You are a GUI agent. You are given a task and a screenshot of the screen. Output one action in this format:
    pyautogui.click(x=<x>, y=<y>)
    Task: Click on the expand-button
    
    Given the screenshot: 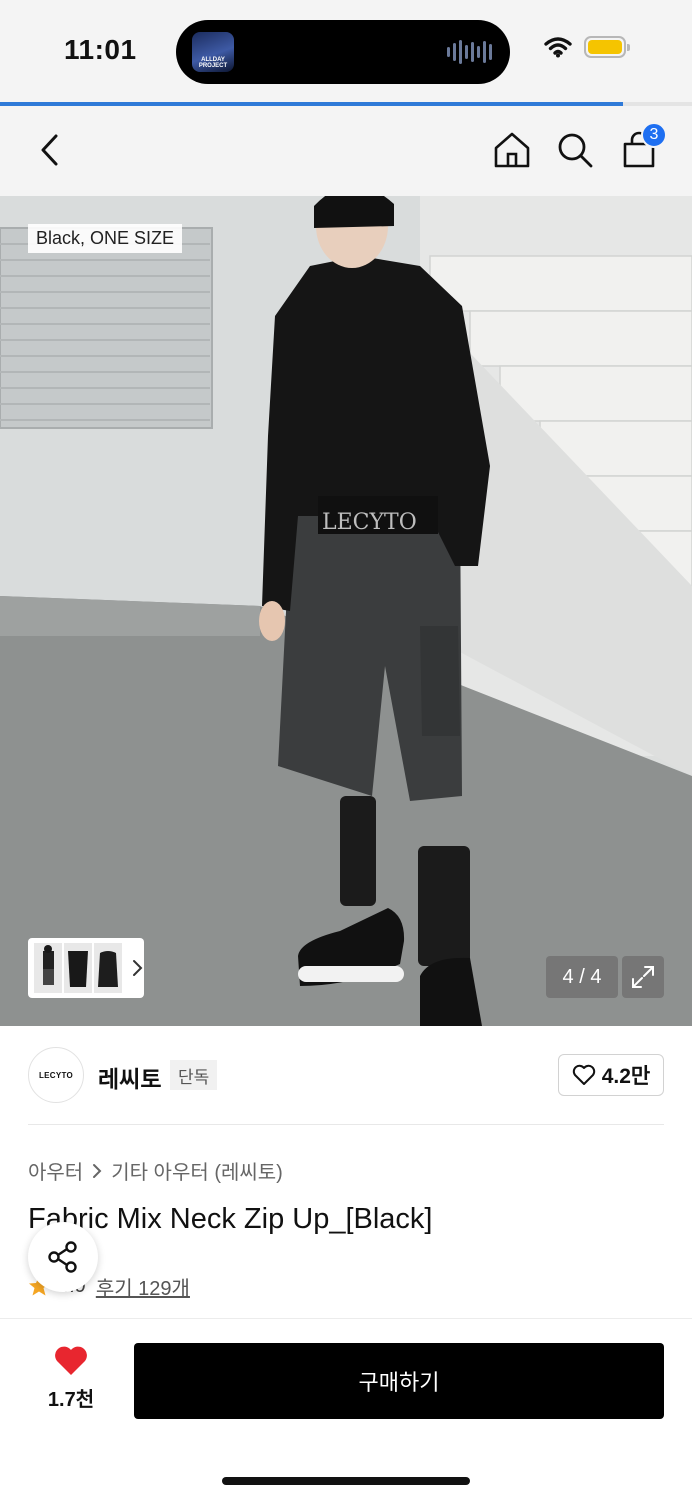 What is the action you would take?
    pyautogui.click(x=643, y=977)
    